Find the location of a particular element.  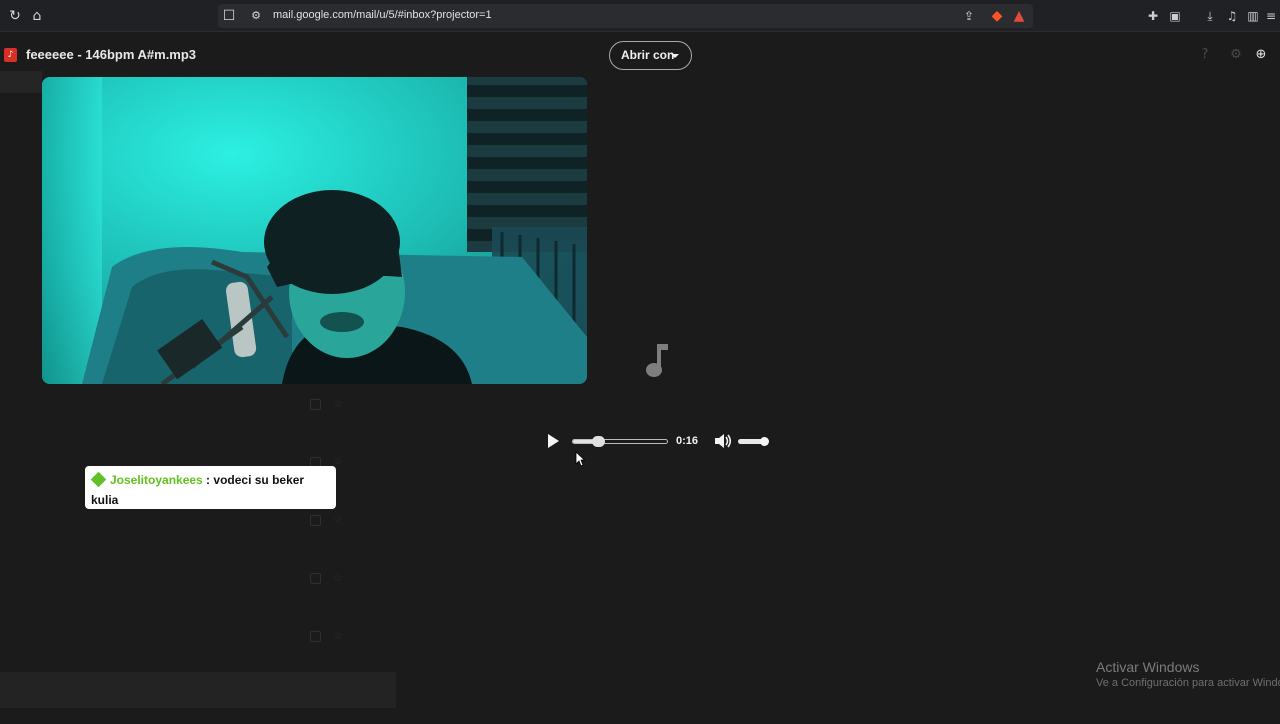

media-icon: ♫ is located at coordinates (1232, 16).